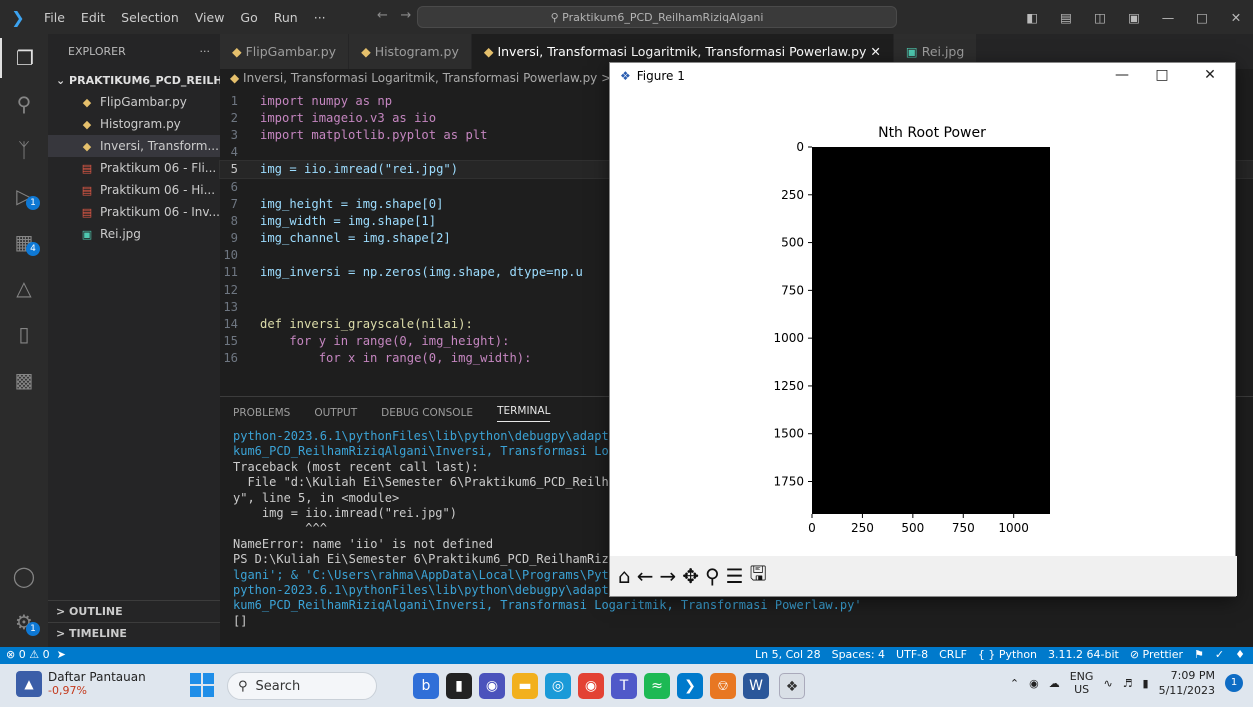 This screenshot has height=707, width=1253. What do you see at coordinates (24, 242) in the screenshot?
I see `extensions-icon: ▦ 4` at bounding box center [24, 242].